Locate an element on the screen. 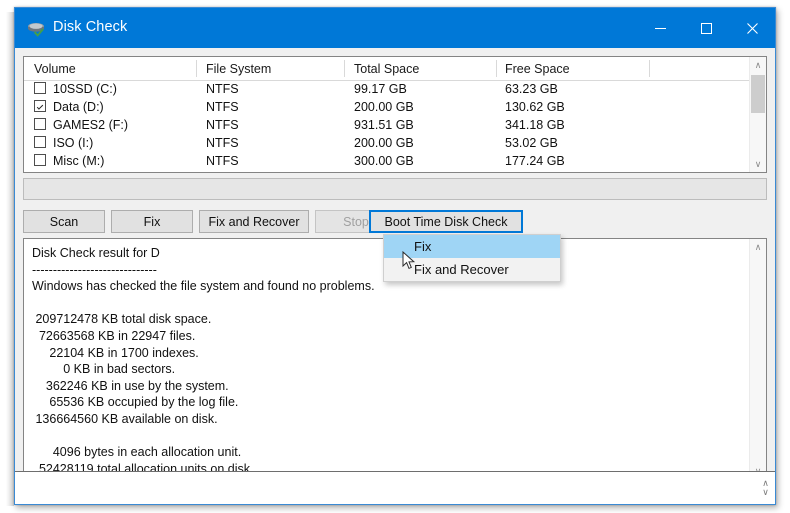  volume-list-scrollbar: ∧ ∨ is located at coordinates (757, 114).